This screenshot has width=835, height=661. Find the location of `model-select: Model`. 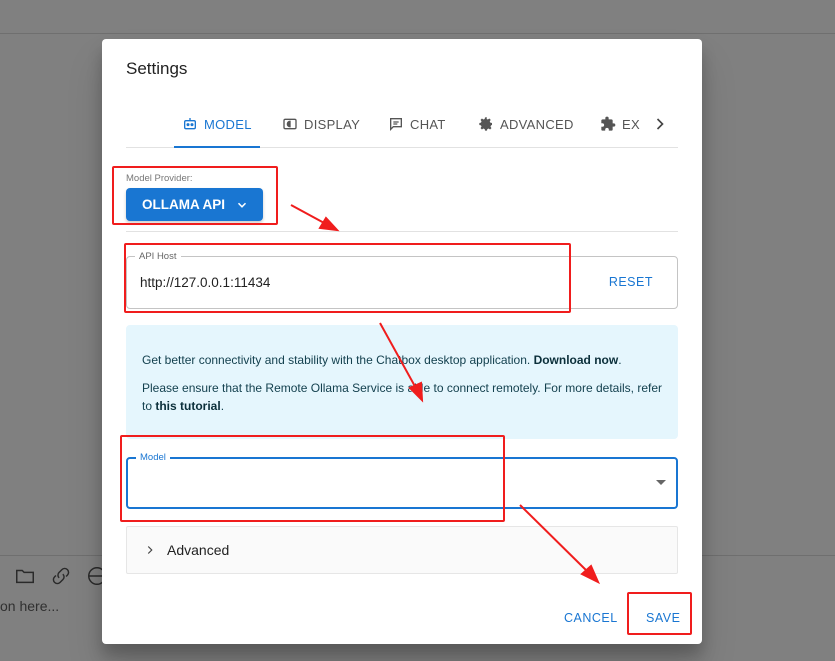

model-select: Model is located at coordinates (402, 480).